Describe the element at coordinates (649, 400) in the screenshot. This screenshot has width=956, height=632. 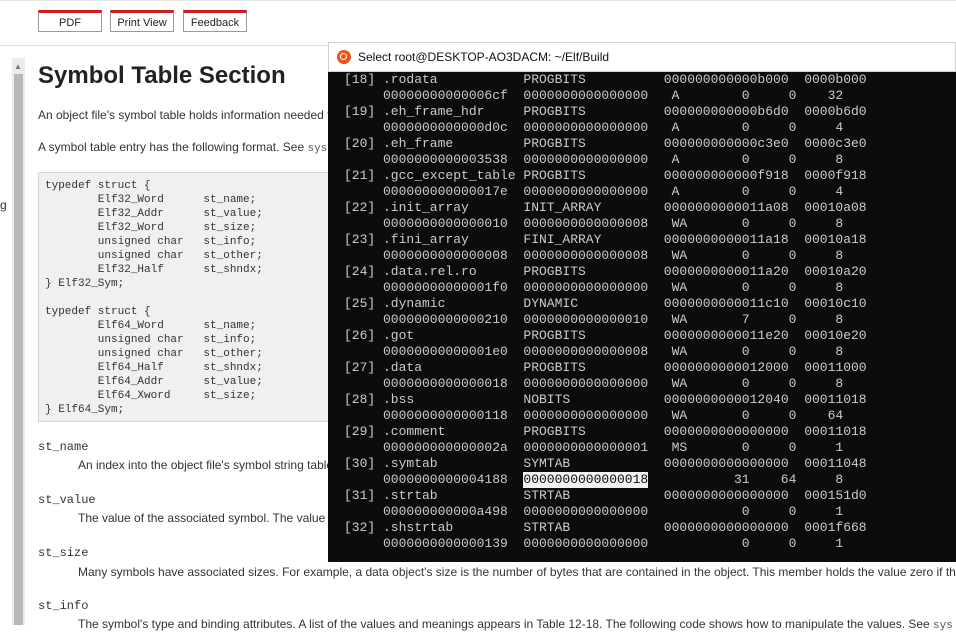
I see `section-row: [28] .bss NOBITS 0000000000012040 00011018` at that location.